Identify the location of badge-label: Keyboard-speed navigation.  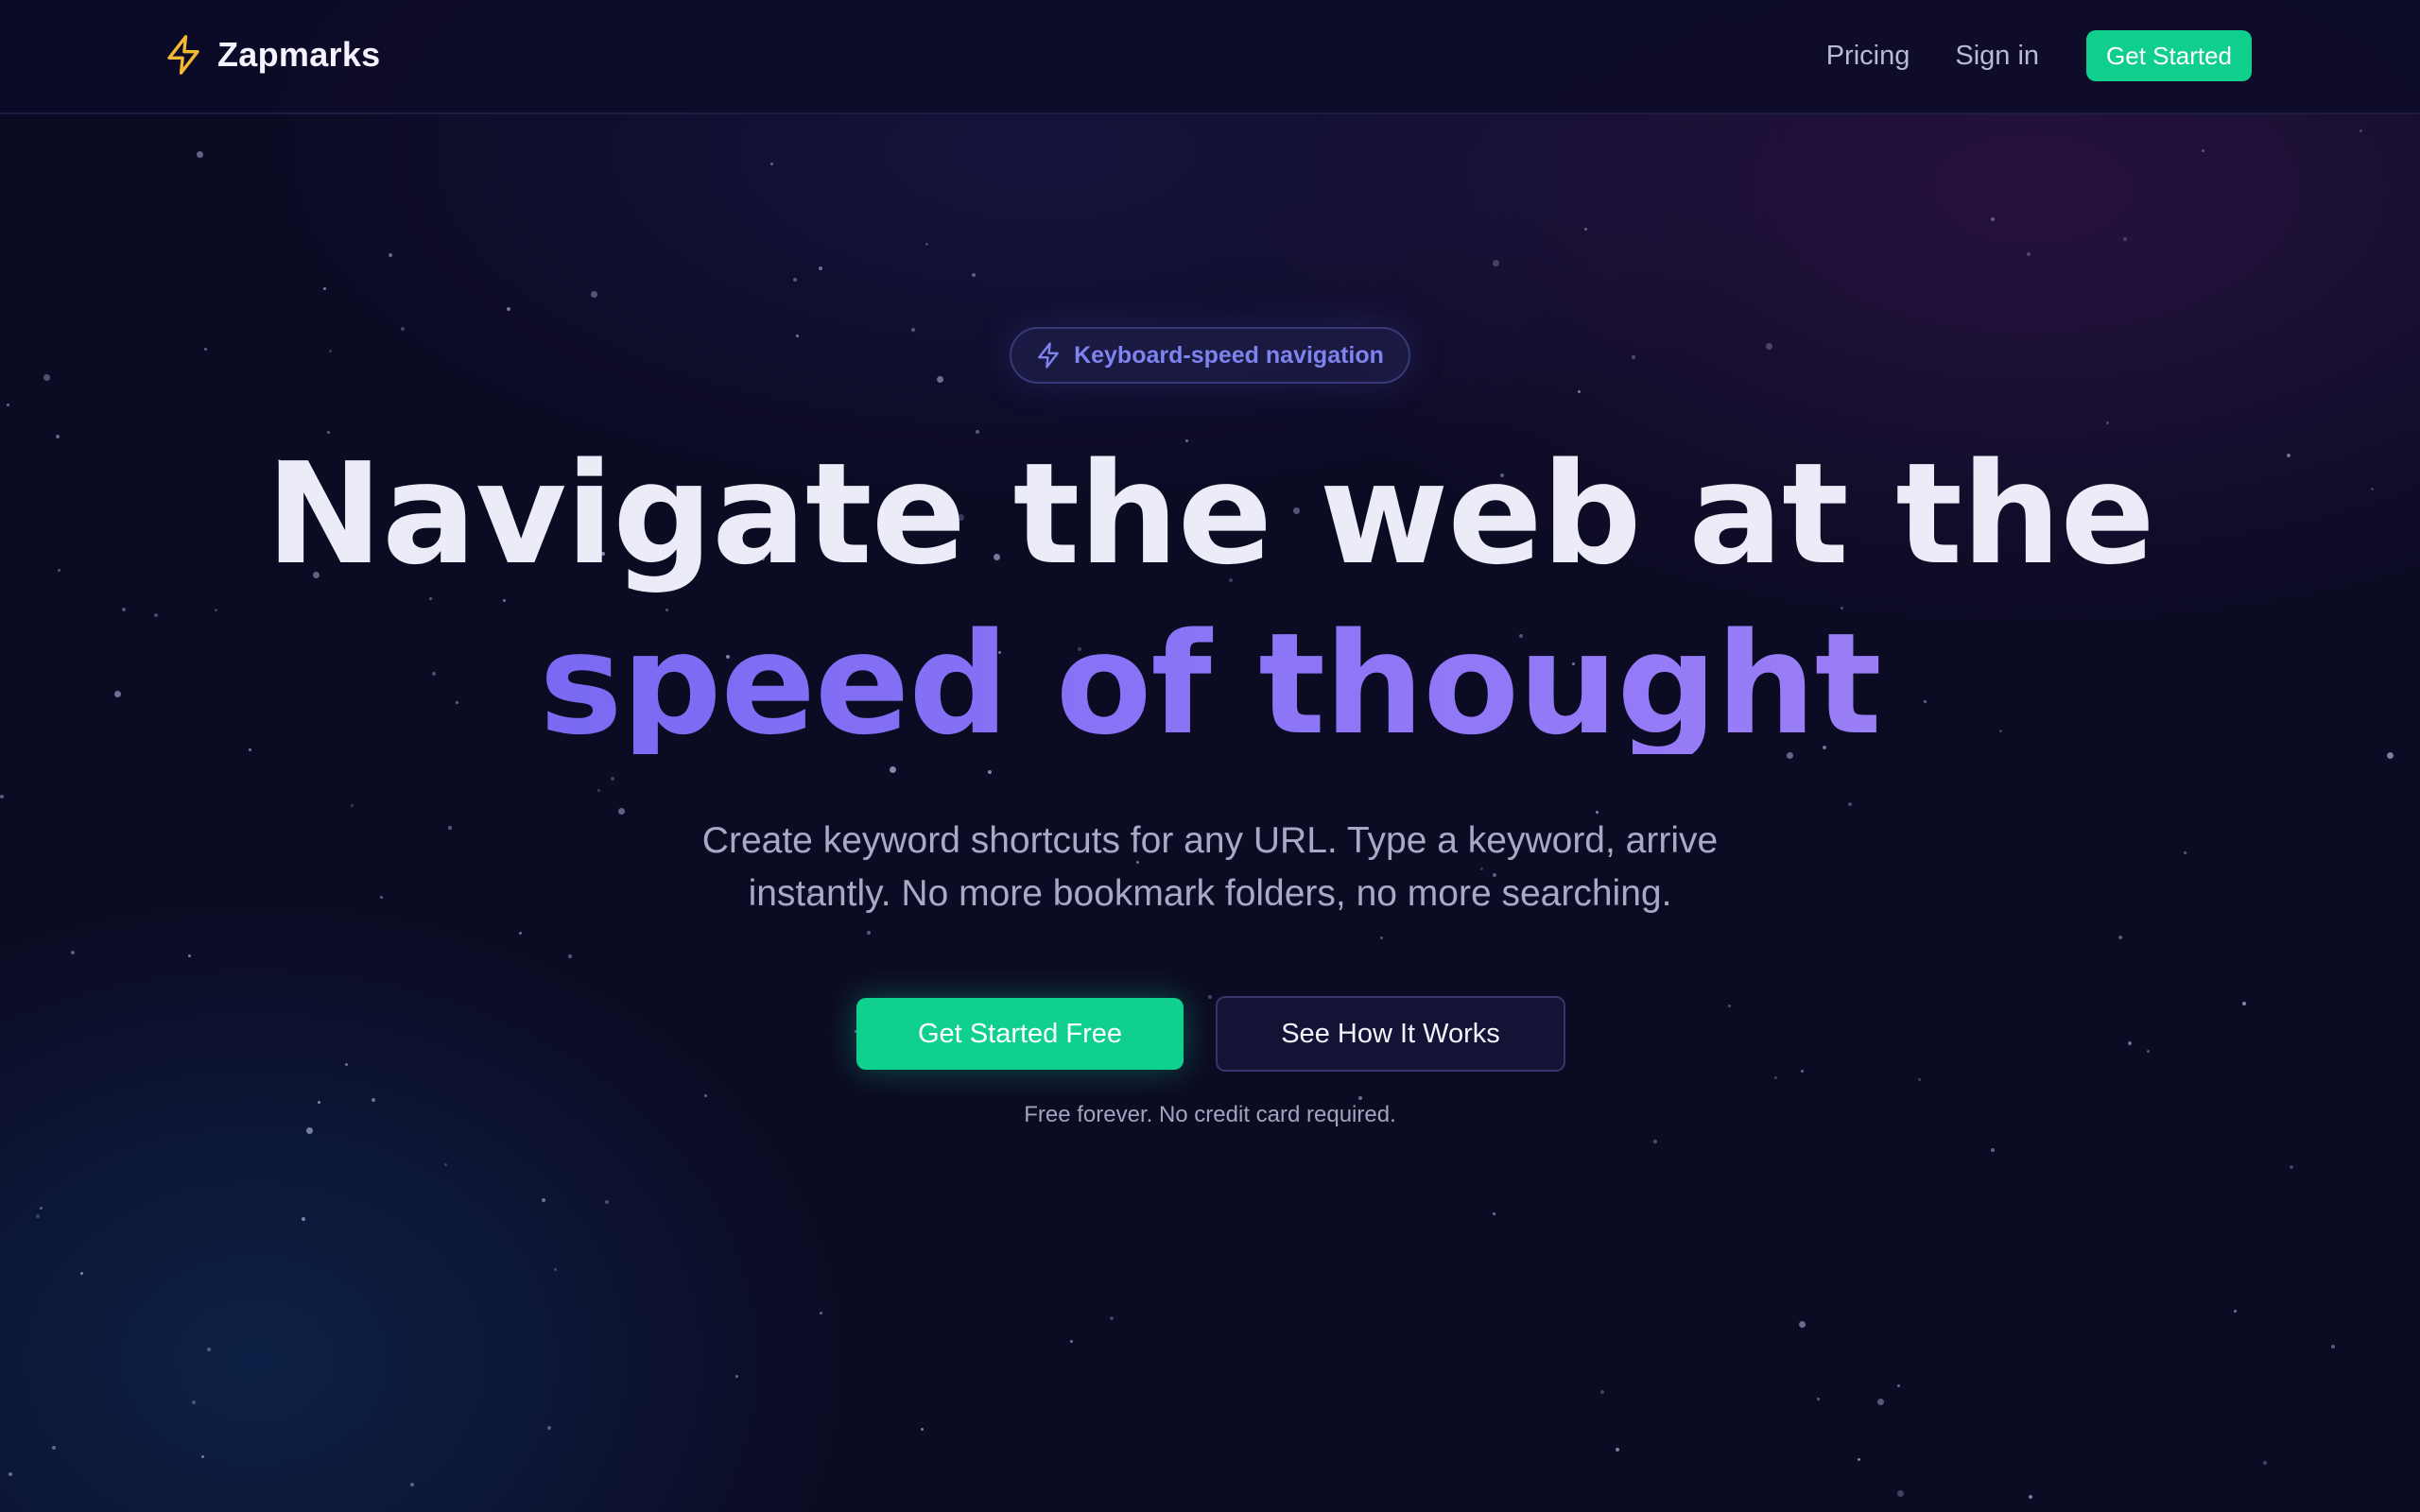
(1229, 355).